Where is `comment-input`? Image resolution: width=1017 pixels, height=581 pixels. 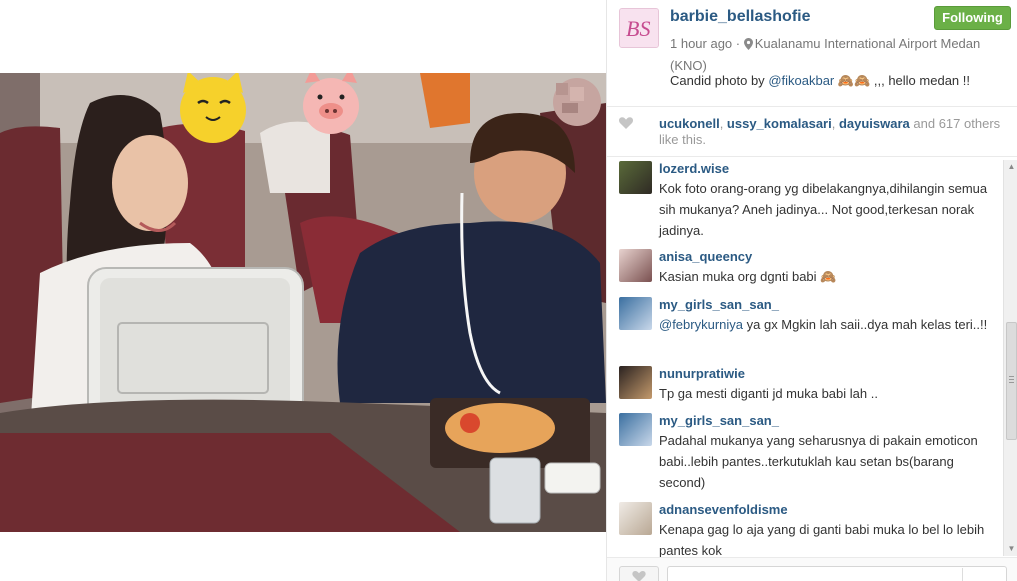 comment-input is located at coordinates (837, 573).